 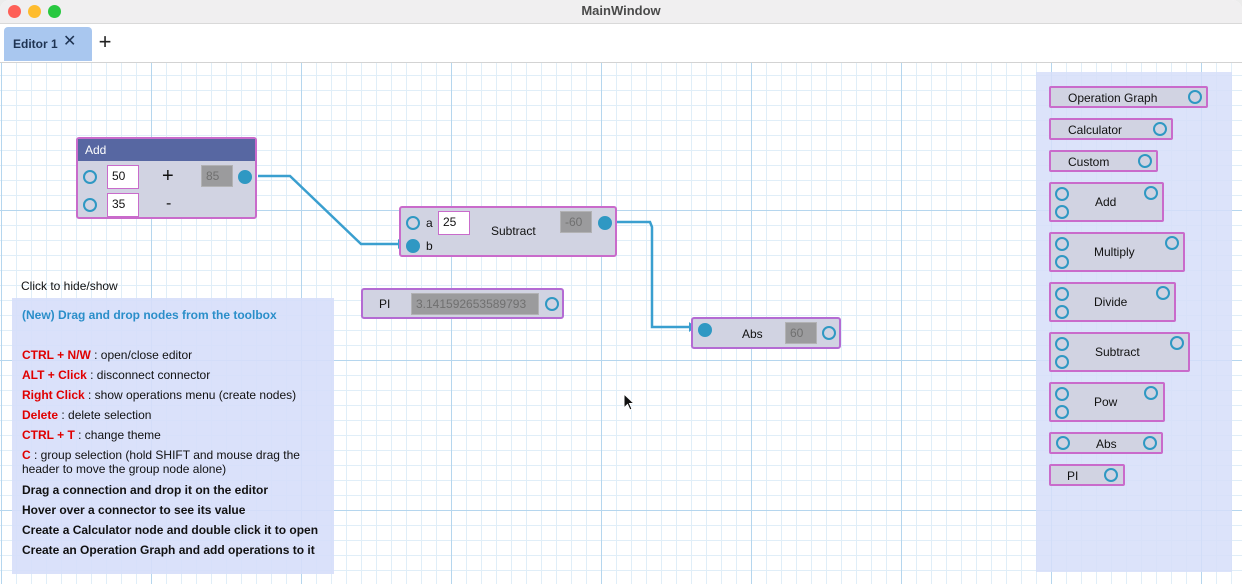 What do you see at coordinates (123, 205) in the screenshot?
I see `input-b-field: 35` at bounding box center [123, 205].